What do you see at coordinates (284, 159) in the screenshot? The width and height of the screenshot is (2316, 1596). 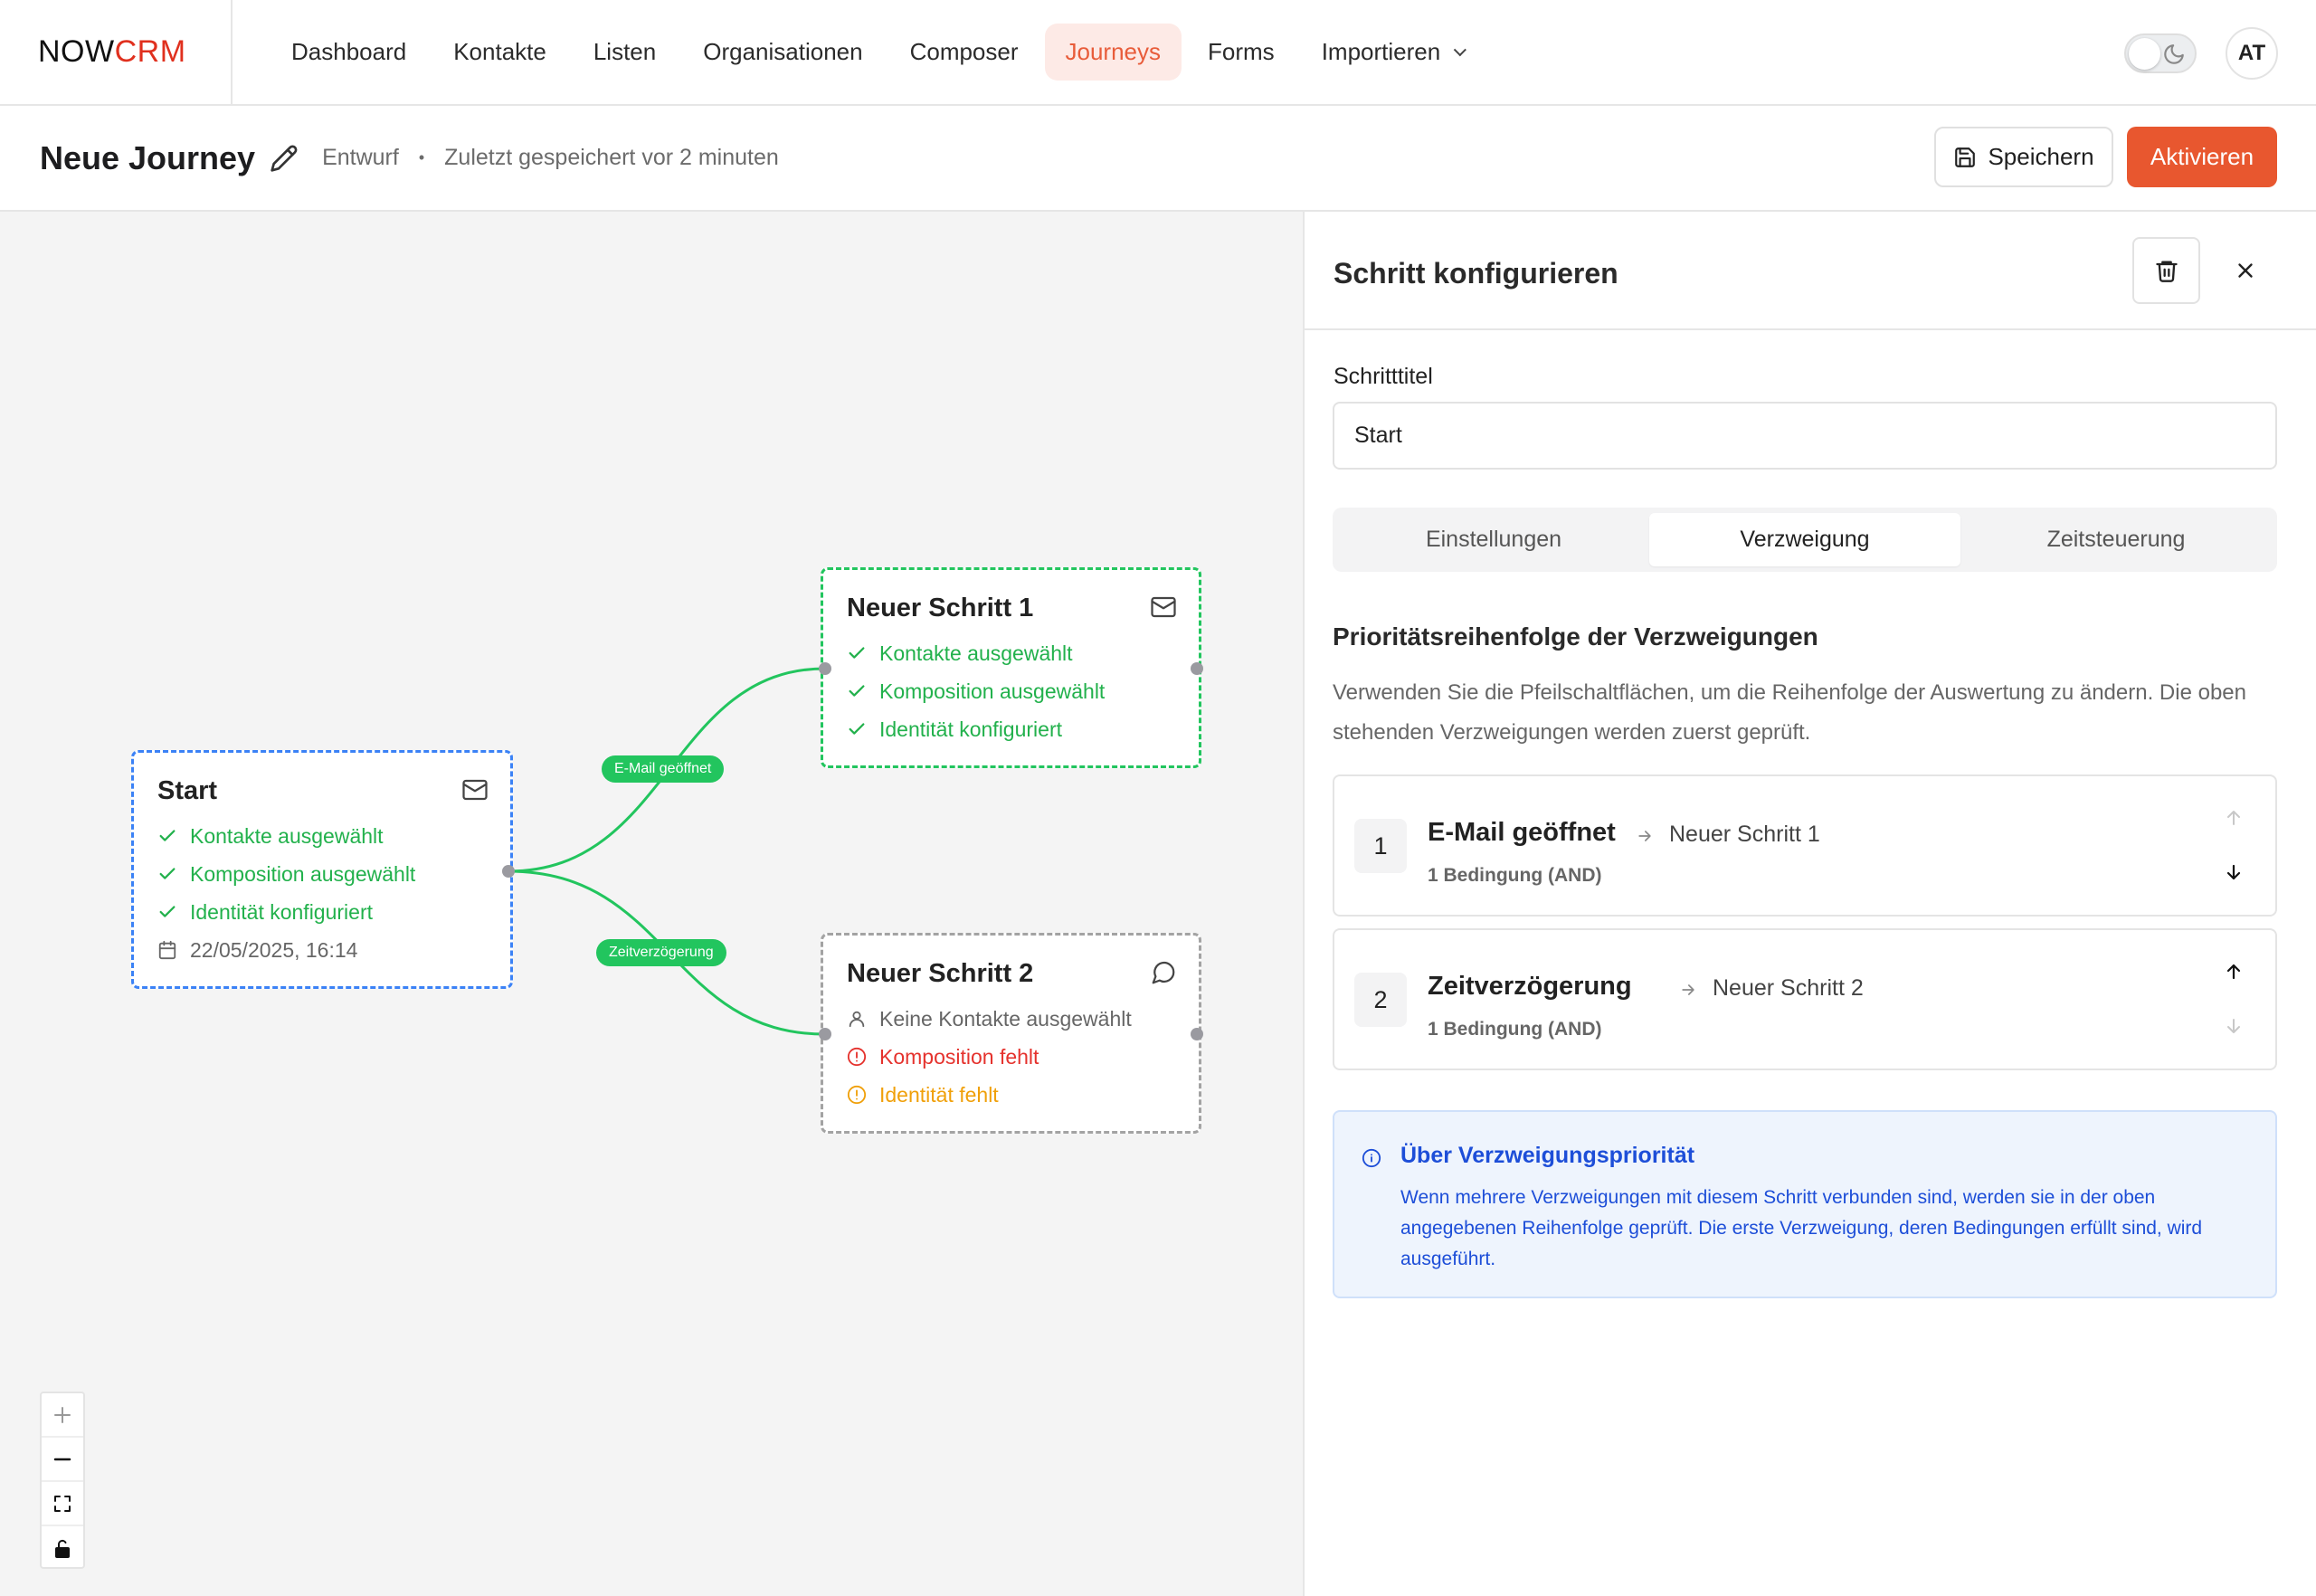 I see `pencil-icon` at bounding box center [284, 159].